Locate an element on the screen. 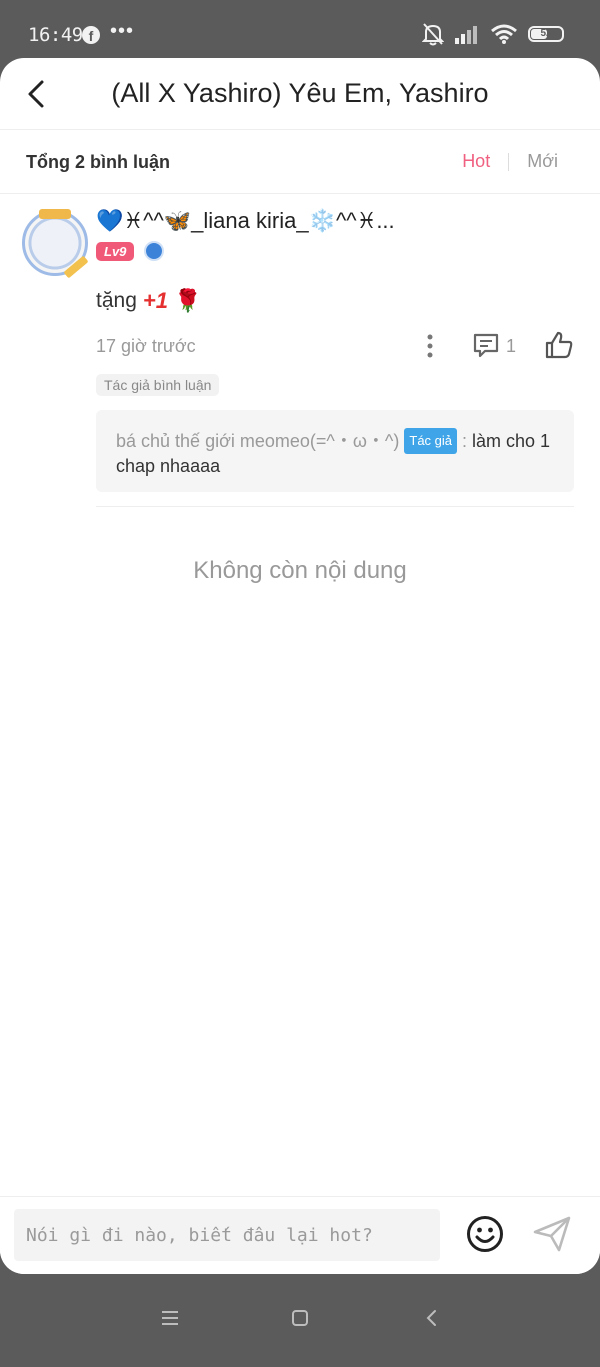 This screenshot has height=1367, width=600. rose-icon: 🌹 is located at coordinates (187, 300).